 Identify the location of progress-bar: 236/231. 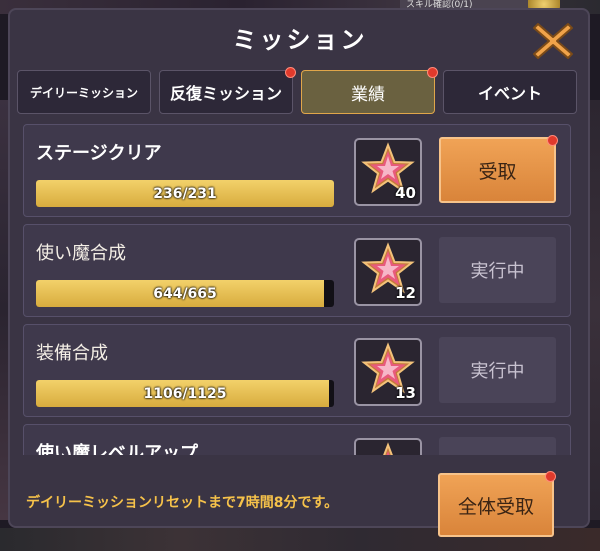
(185, 193).